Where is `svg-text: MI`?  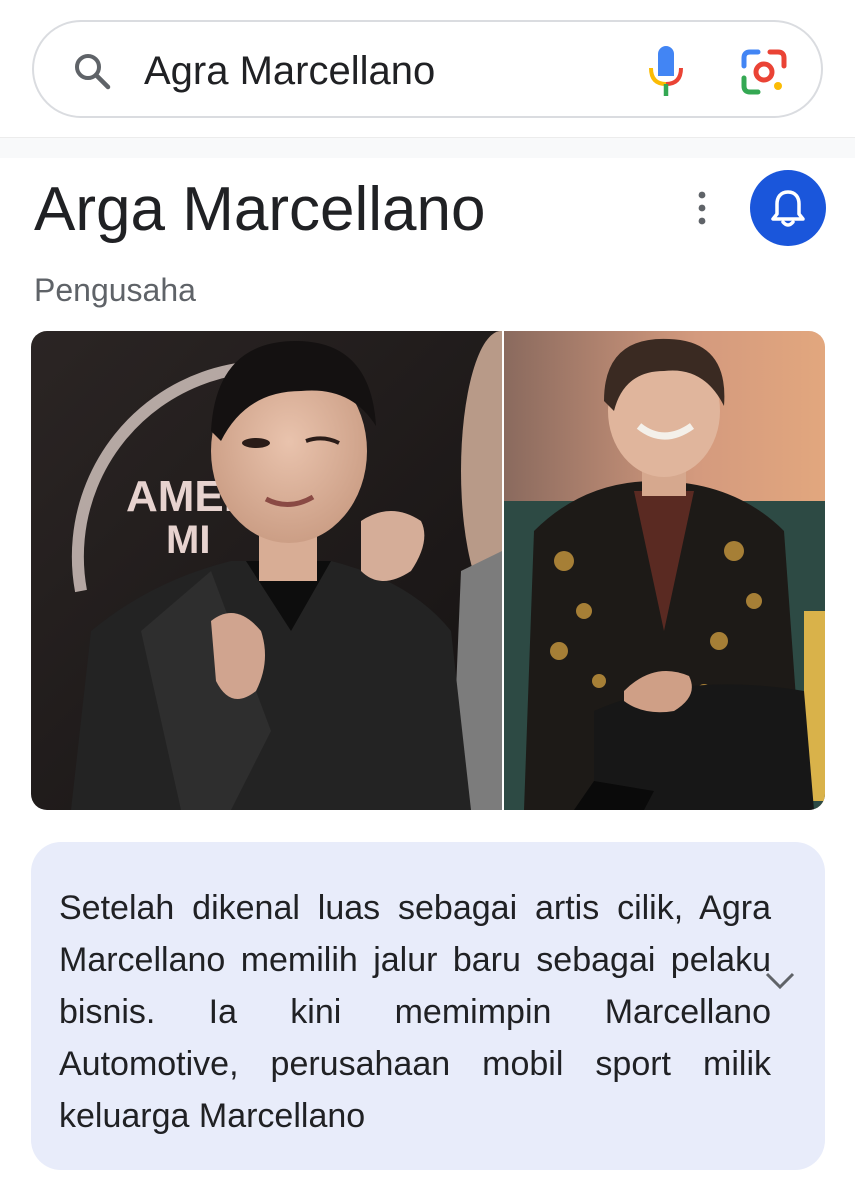 svg-text: MI is located at coordinates (188, 540).